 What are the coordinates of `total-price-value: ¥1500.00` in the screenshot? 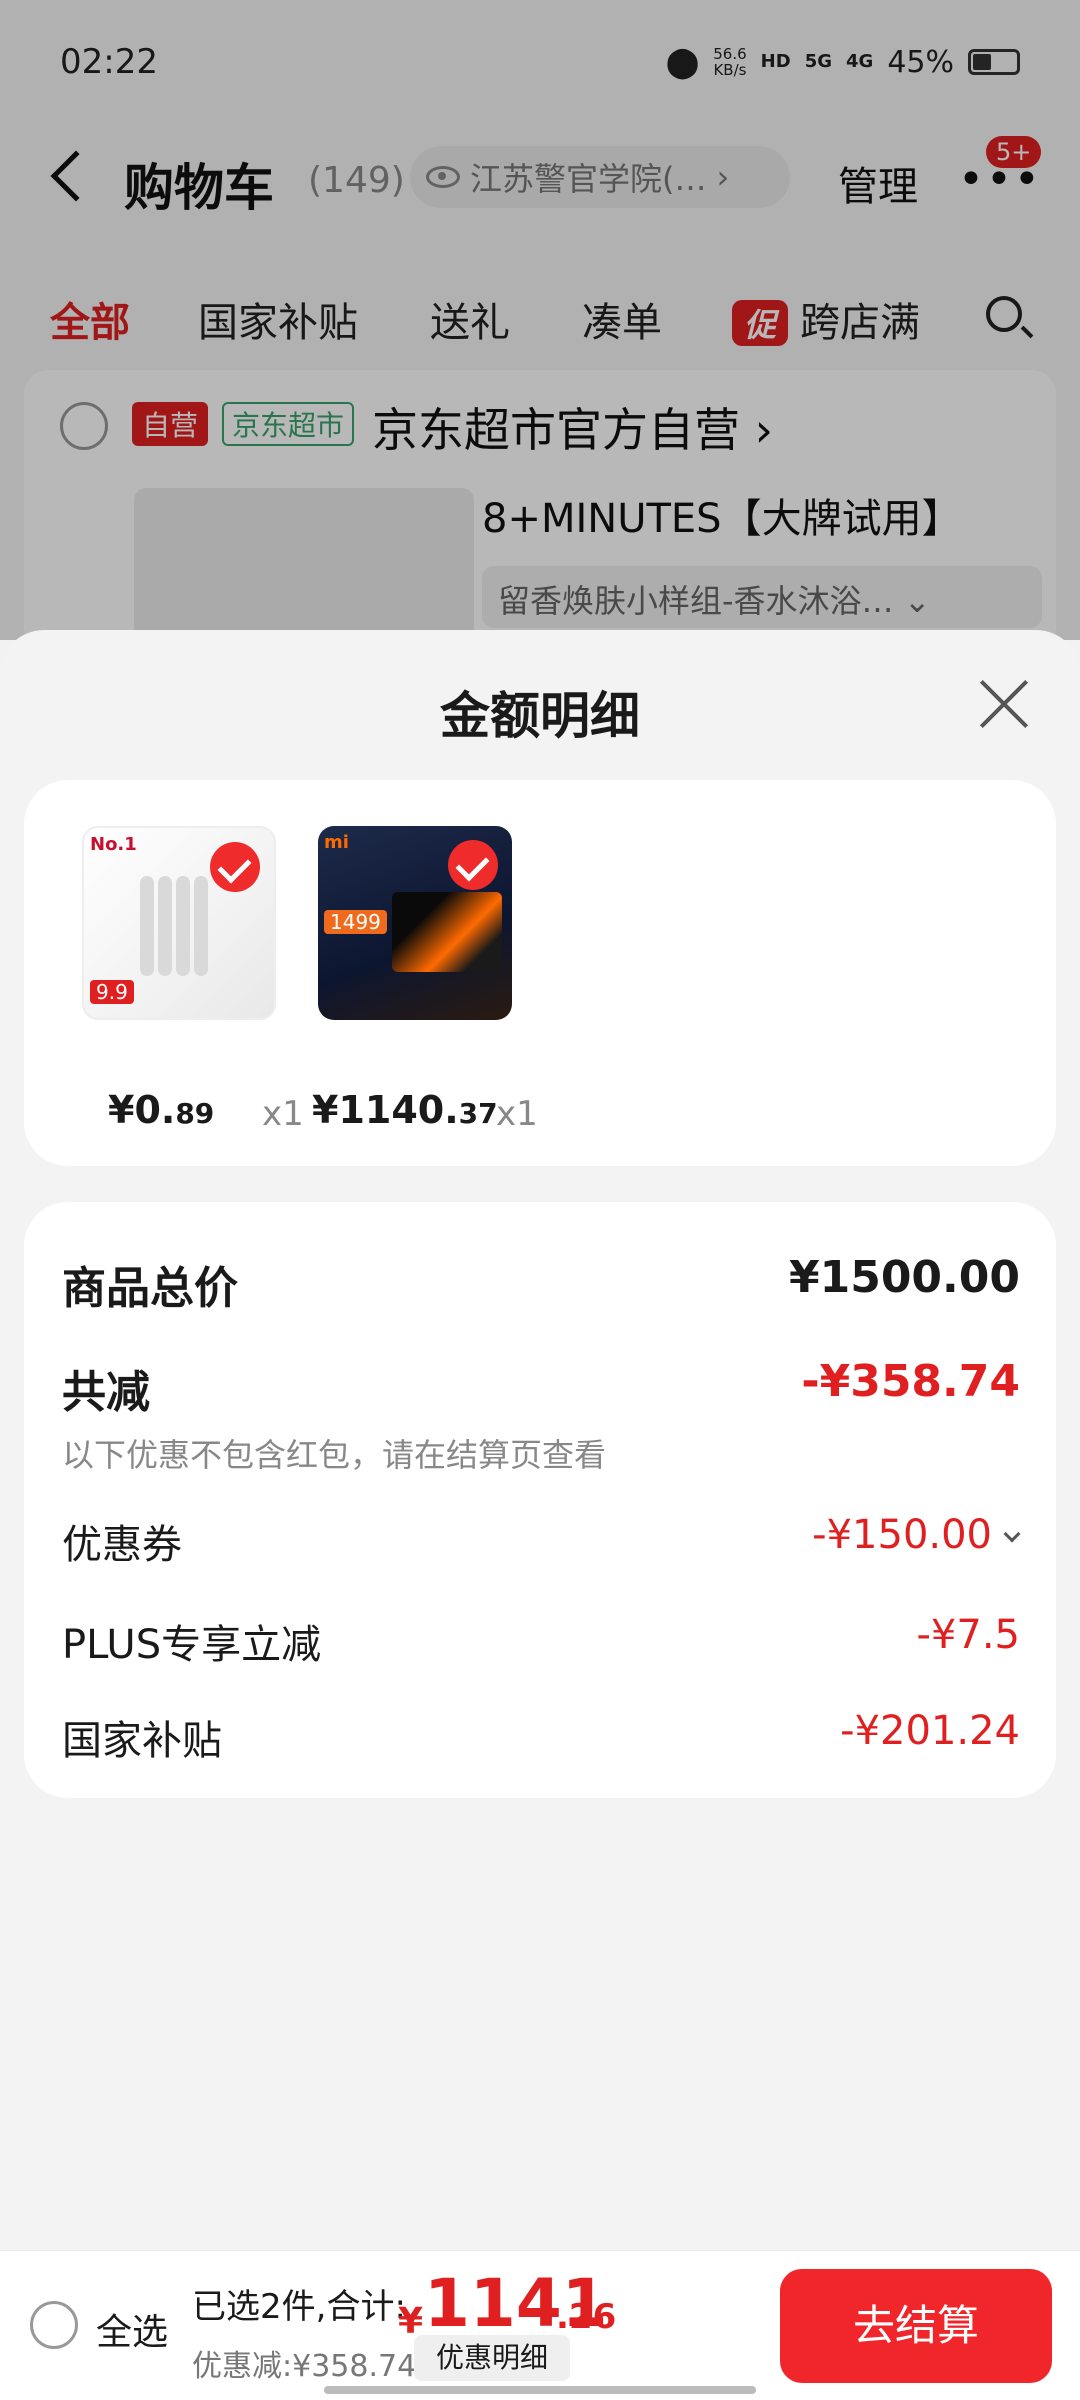 It's located at (904, 1277).